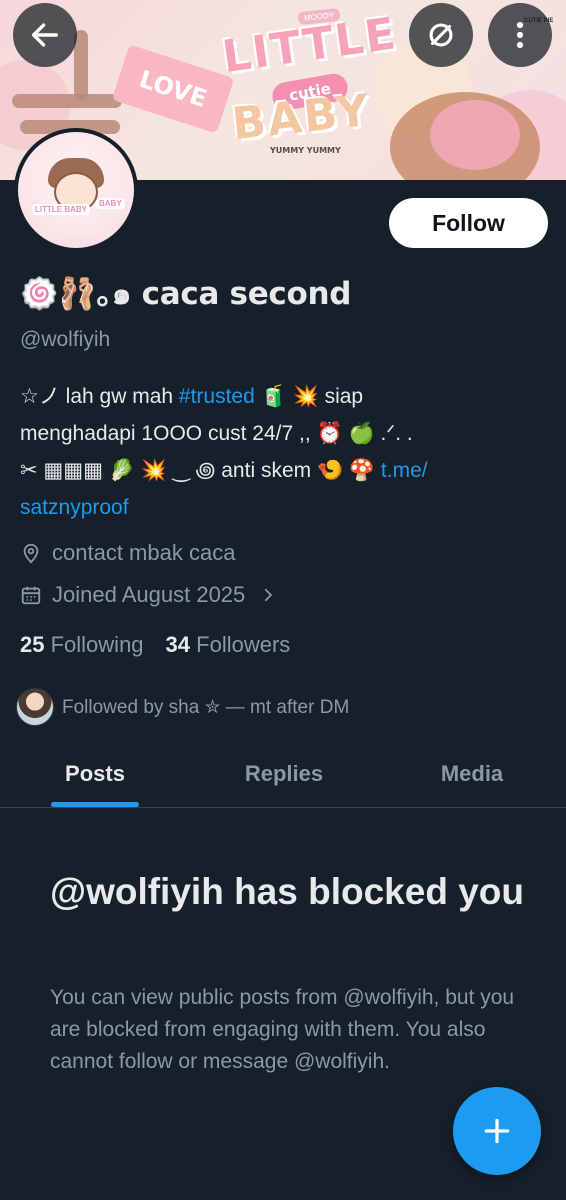  I want to click on calendar-icon, so click(31, 595).